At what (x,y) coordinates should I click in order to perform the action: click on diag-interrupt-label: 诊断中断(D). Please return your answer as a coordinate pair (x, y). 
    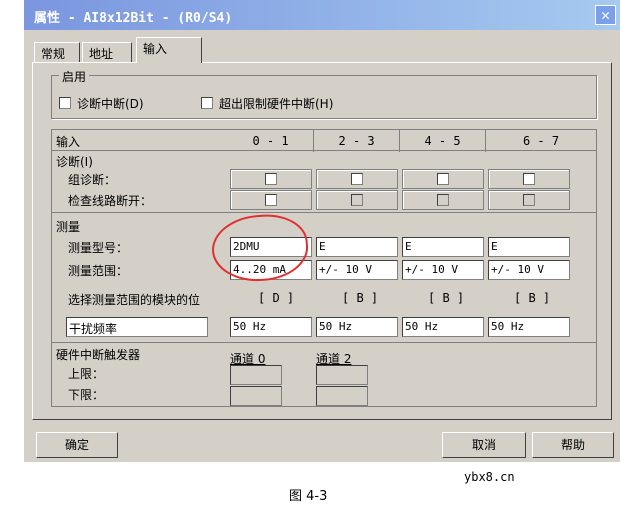
    Looking at the image, I should click on (110, 104).